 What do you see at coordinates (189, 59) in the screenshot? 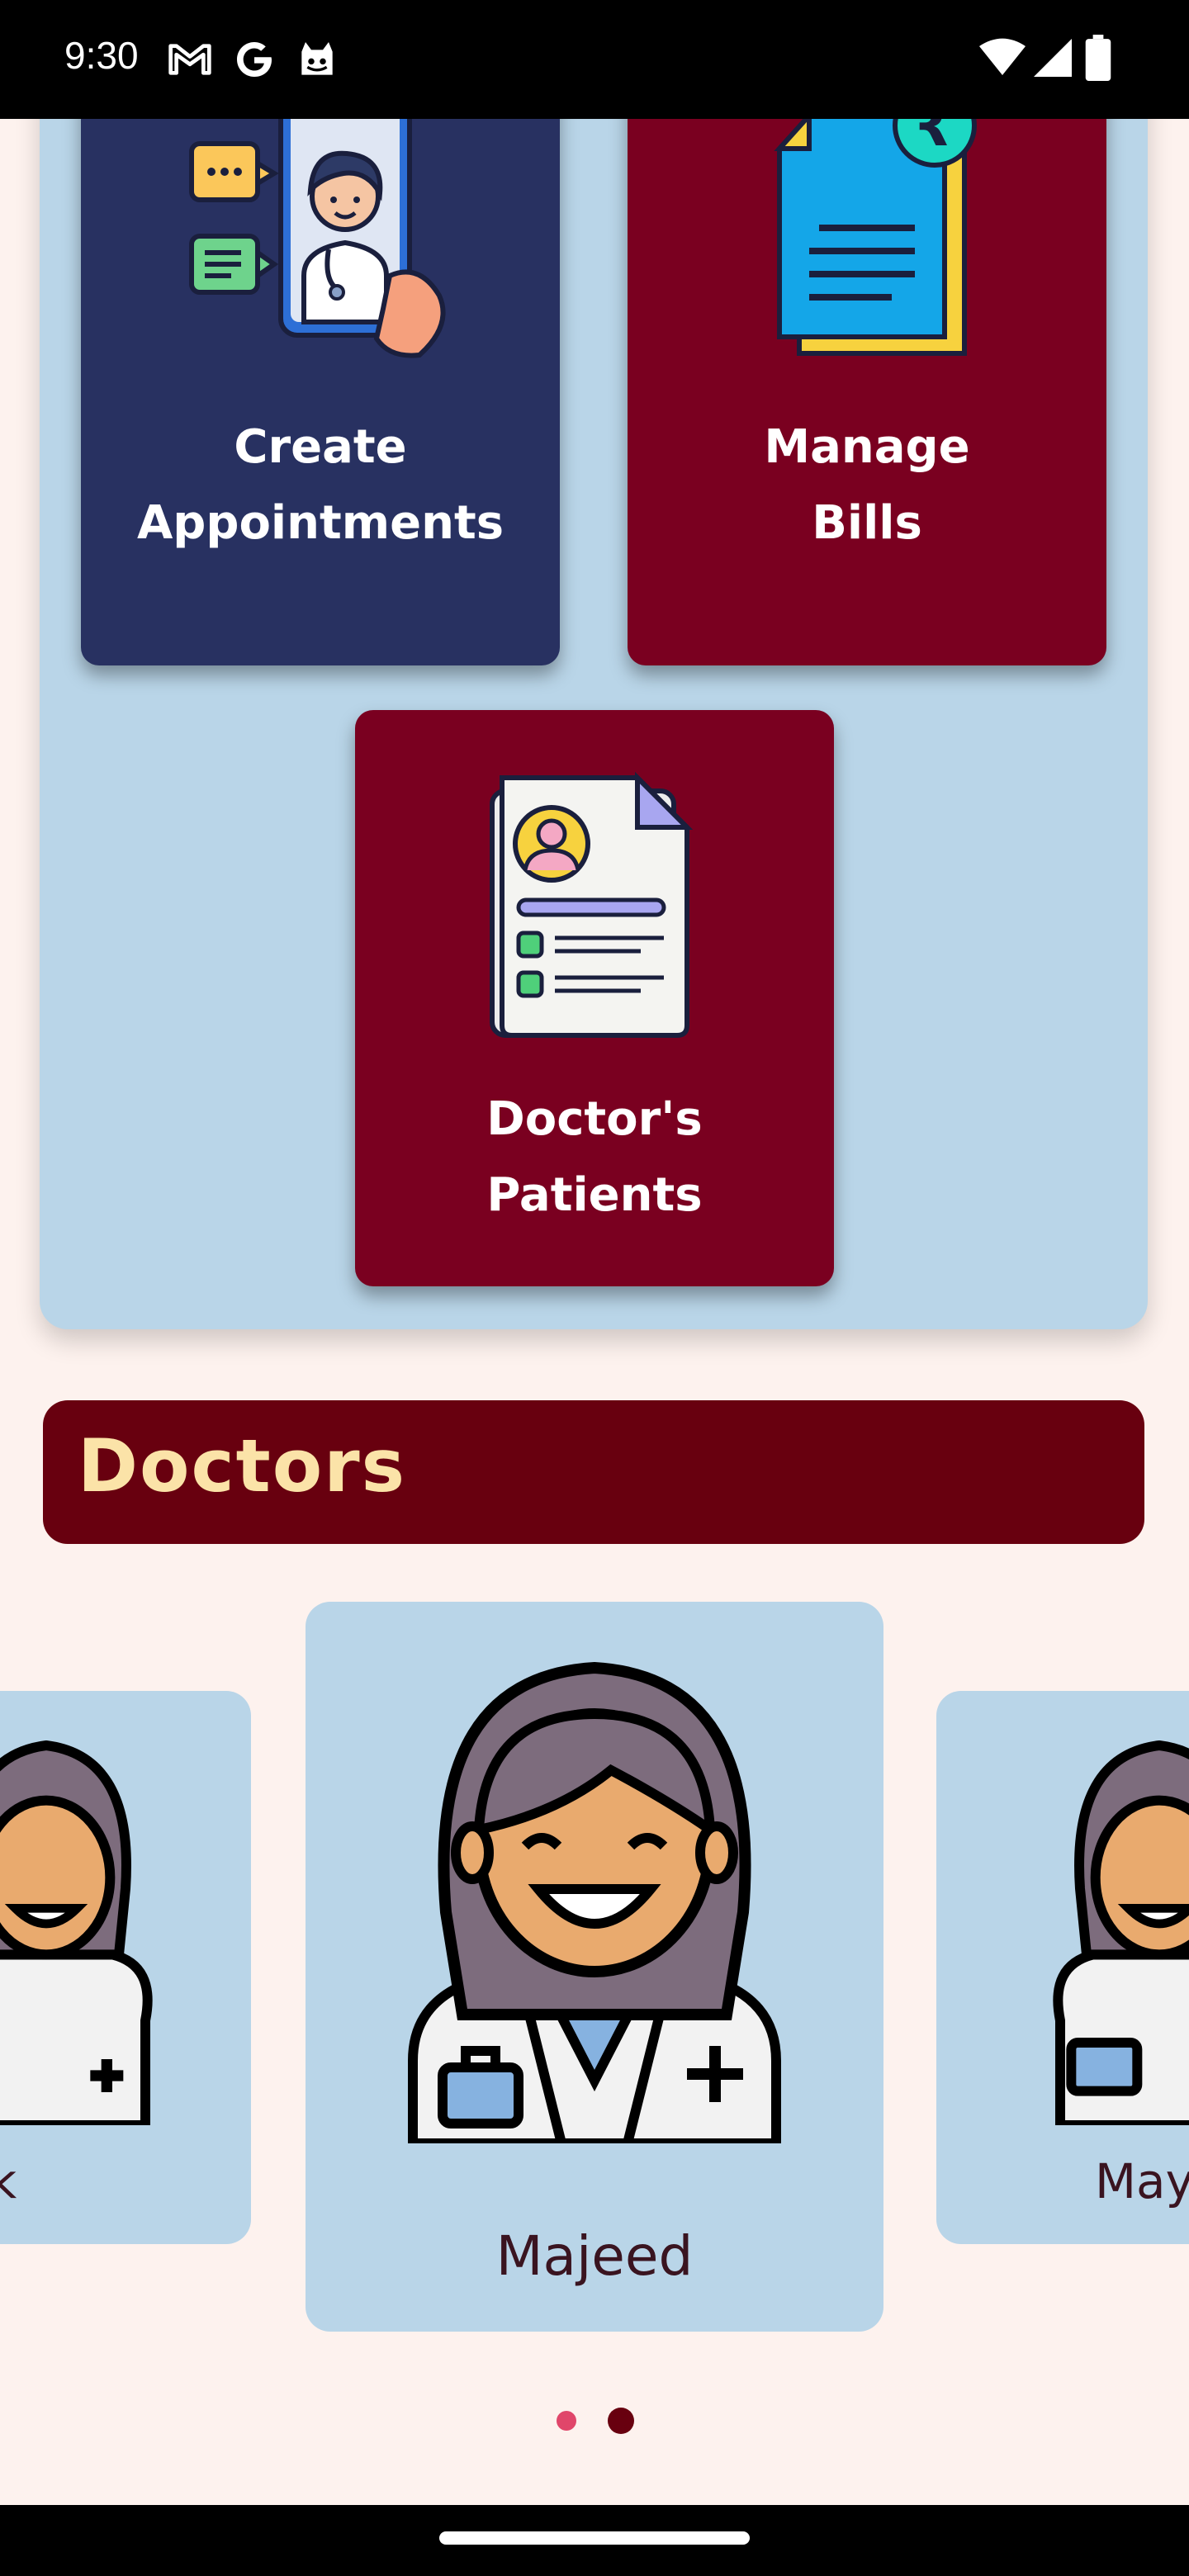
I see `gmail-icon` at bounding box center [189, 59].